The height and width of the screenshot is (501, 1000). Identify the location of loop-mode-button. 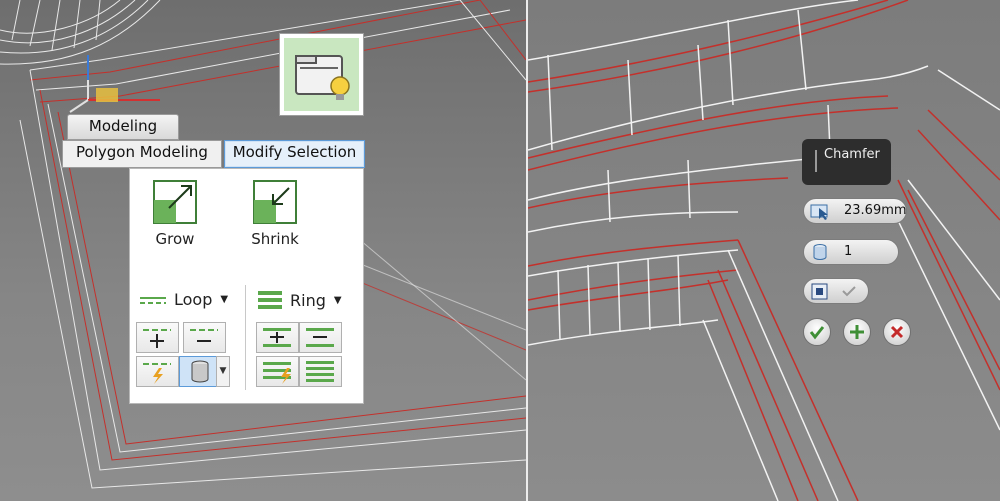
(157, 371).